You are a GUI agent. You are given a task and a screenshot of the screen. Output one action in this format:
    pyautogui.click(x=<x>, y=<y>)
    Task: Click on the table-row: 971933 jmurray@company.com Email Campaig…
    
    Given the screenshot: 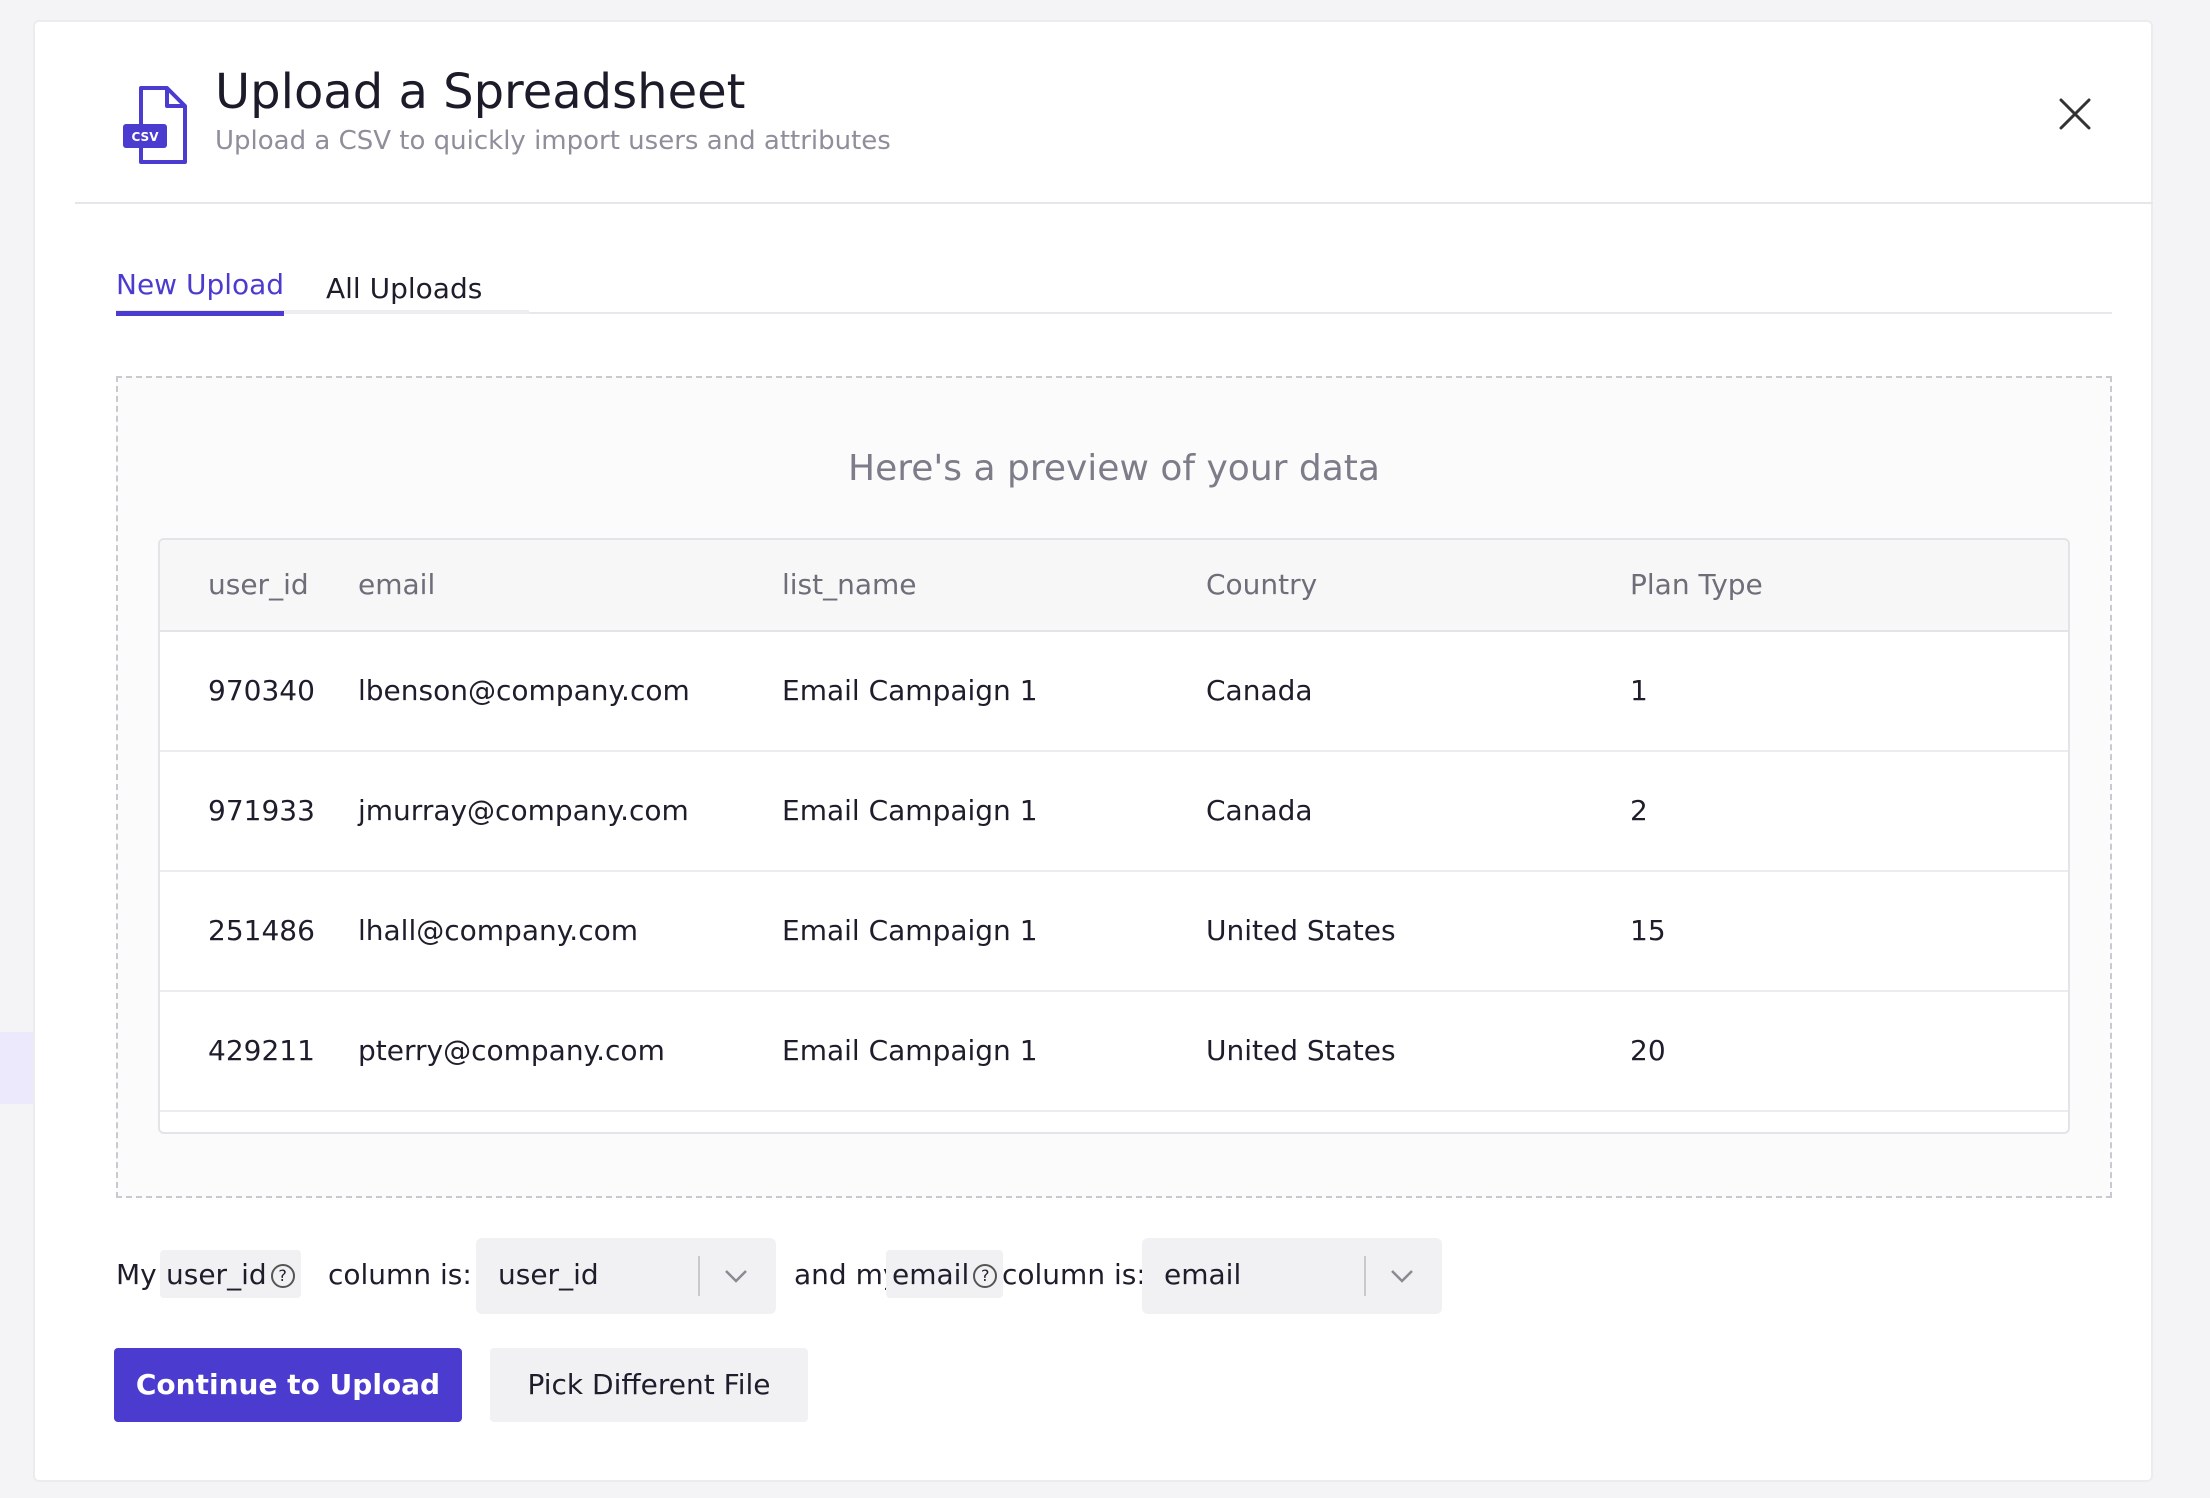 What is the action you would take?
    pyautogui.click(x=1114, y=812)
    